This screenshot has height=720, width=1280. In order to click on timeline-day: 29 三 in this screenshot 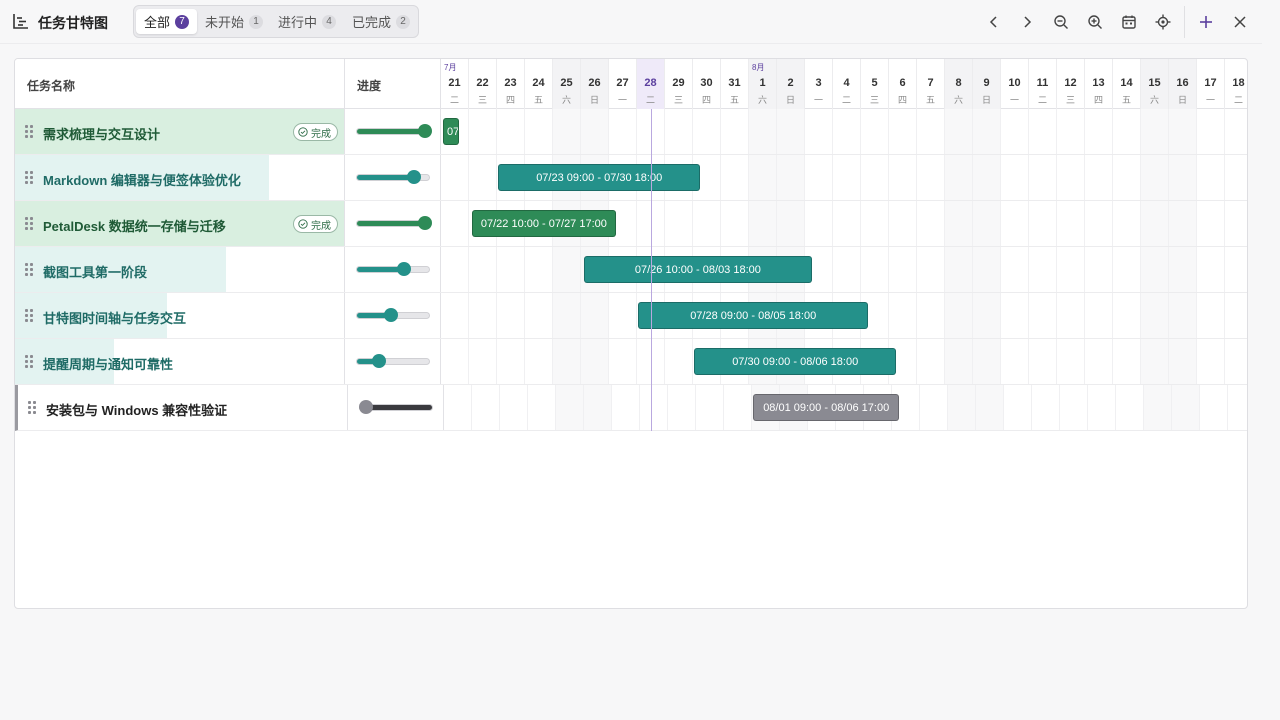, I will do `click(679, 84)`.